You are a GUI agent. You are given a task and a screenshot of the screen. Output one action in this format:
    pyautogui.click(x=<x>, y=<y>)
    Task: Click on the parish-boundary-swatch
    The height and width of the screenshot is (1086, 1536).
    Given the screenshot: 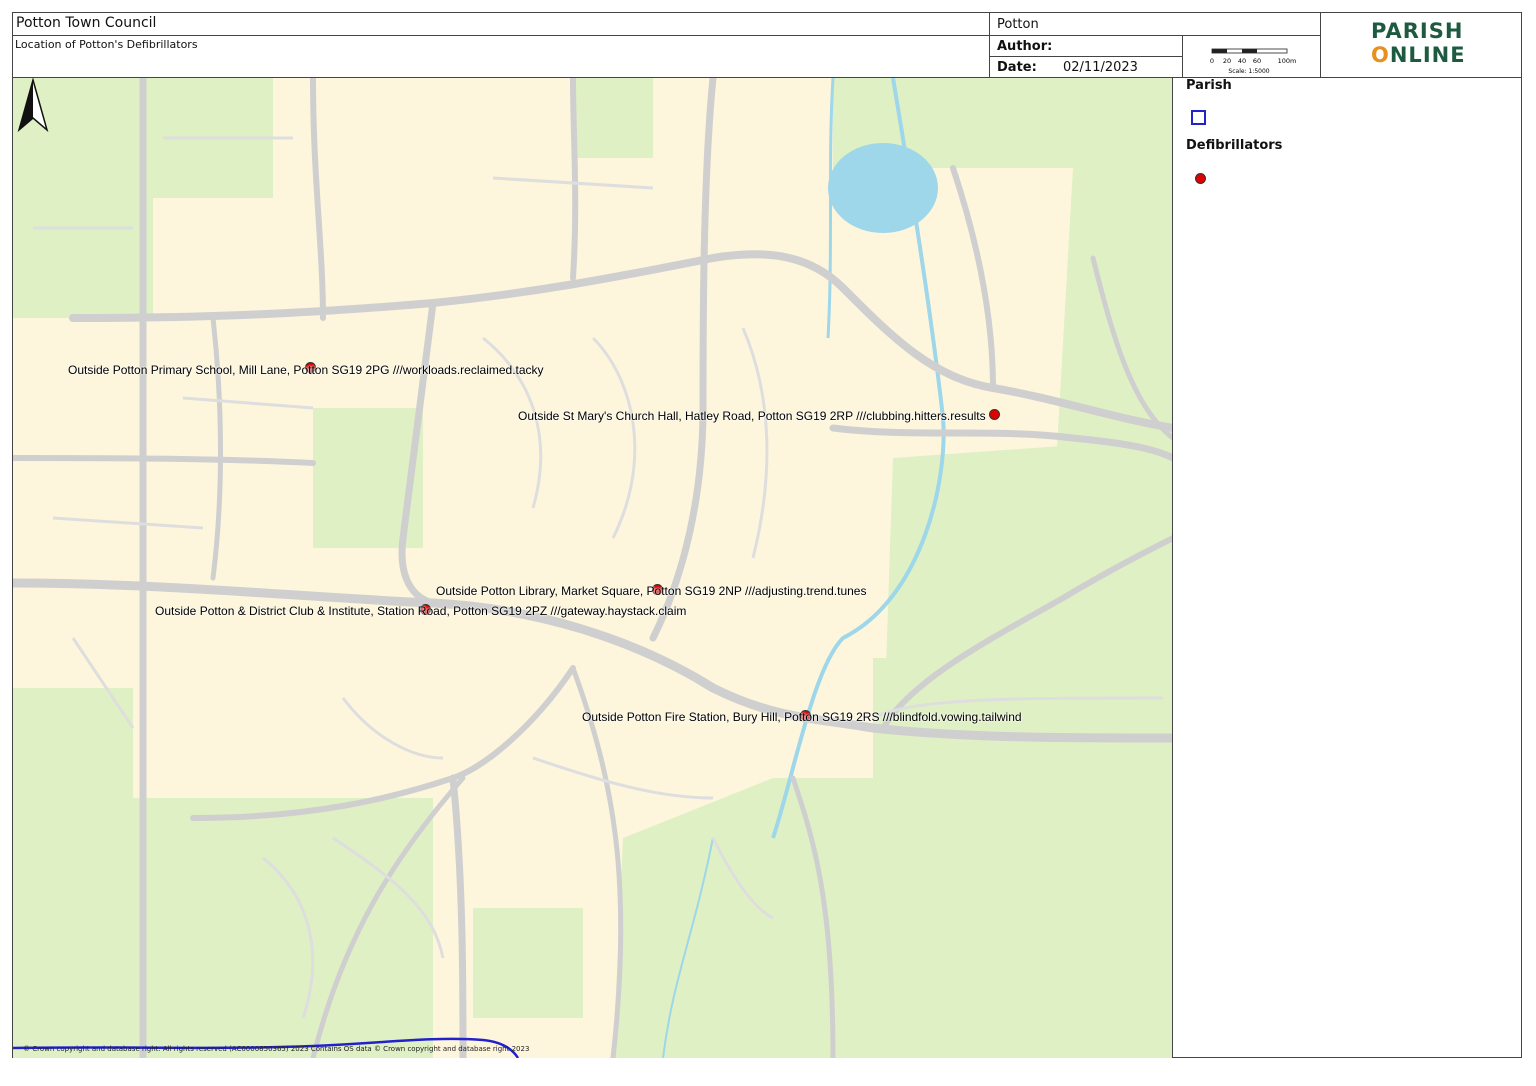 What is the action you would take?
    pyautogui.click(x=1198, y=117)
    